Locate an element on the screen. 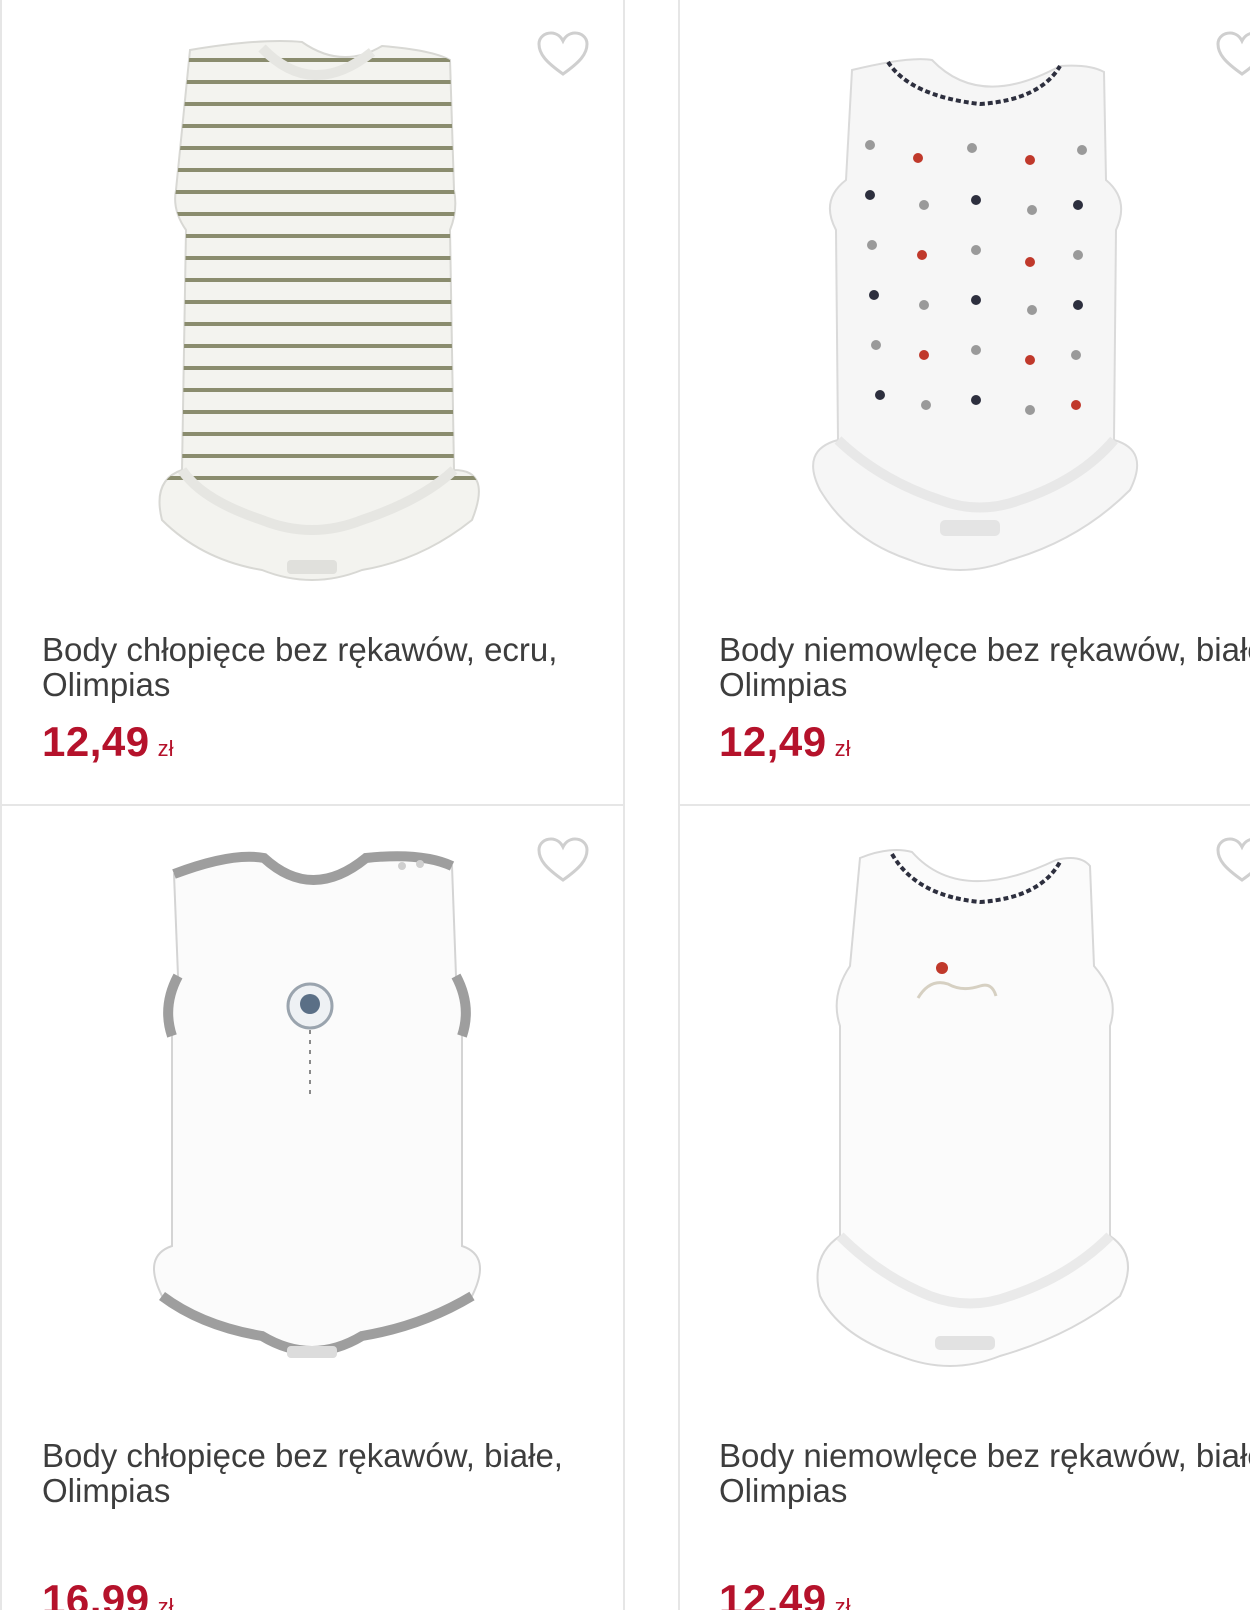 The height and width of the screenshot is (1610, 1250). product-price: 16,99 zł is located at coordinates (108, 1593).